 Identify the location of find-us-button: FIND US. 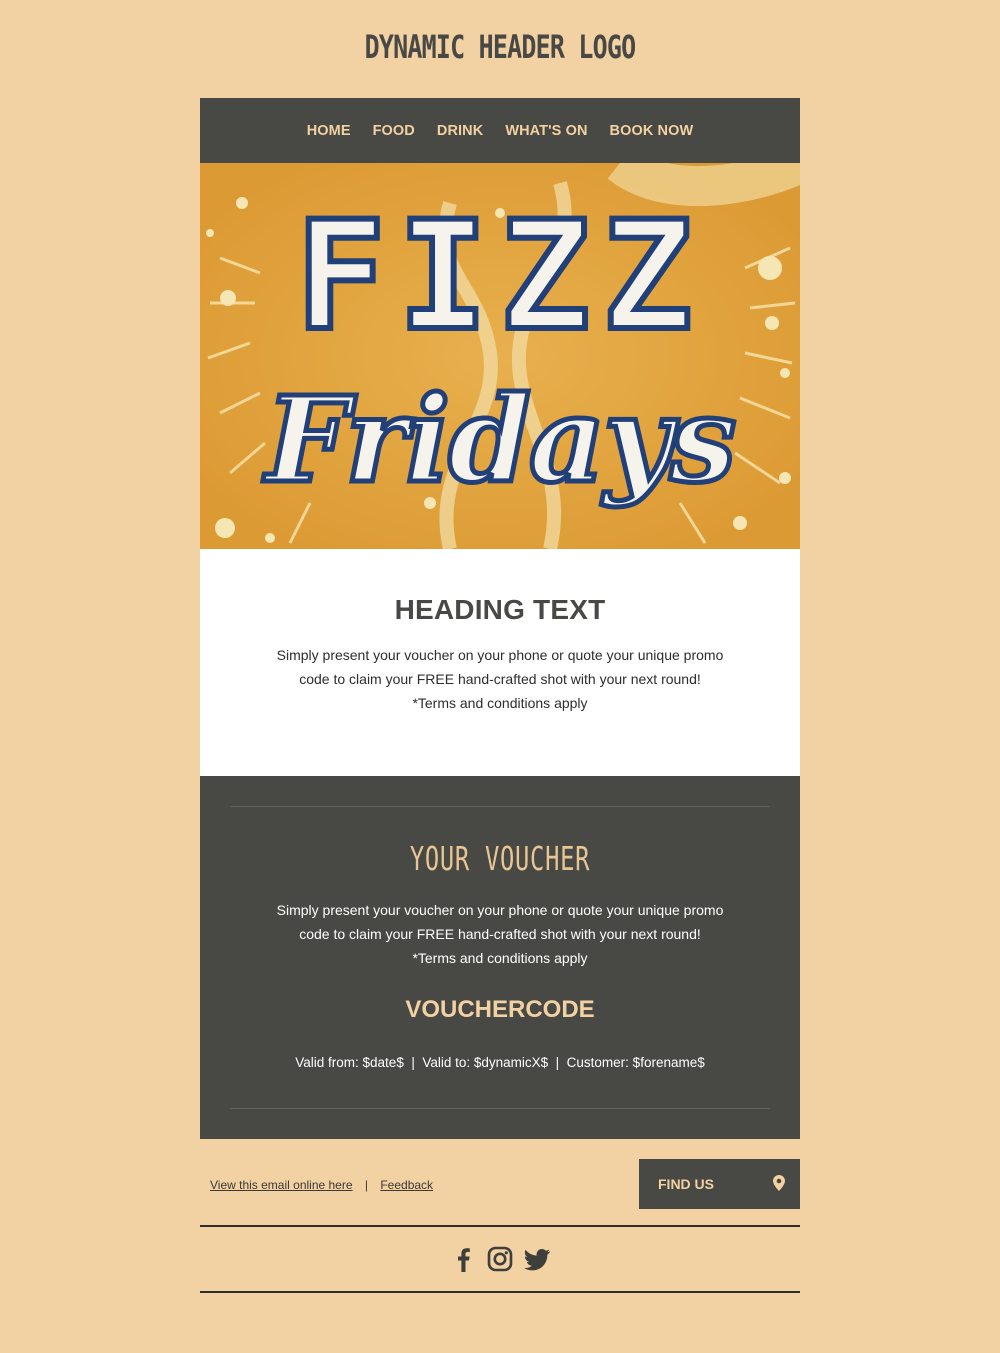
(719, 1184).